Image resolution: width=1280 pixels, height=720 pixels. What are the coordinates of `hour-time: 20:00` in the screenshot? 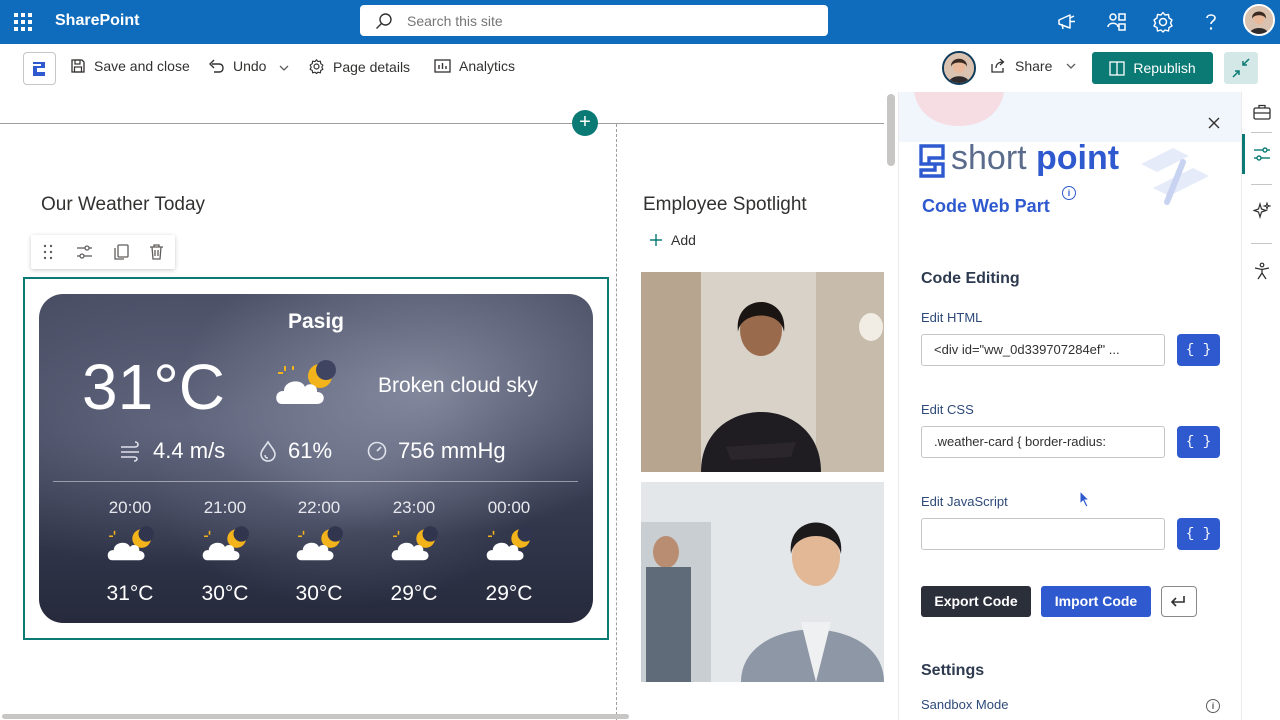 It's located at (130, 507).